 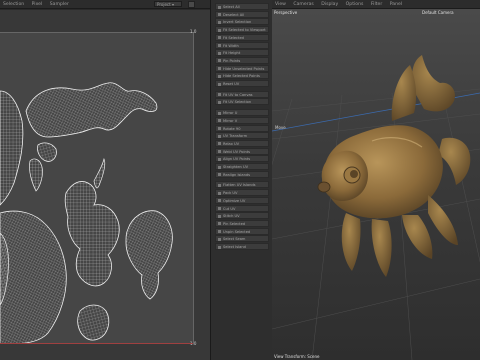 I want to click on uv-command-label: Flatten UV Islands, so click(x=239, y=185).